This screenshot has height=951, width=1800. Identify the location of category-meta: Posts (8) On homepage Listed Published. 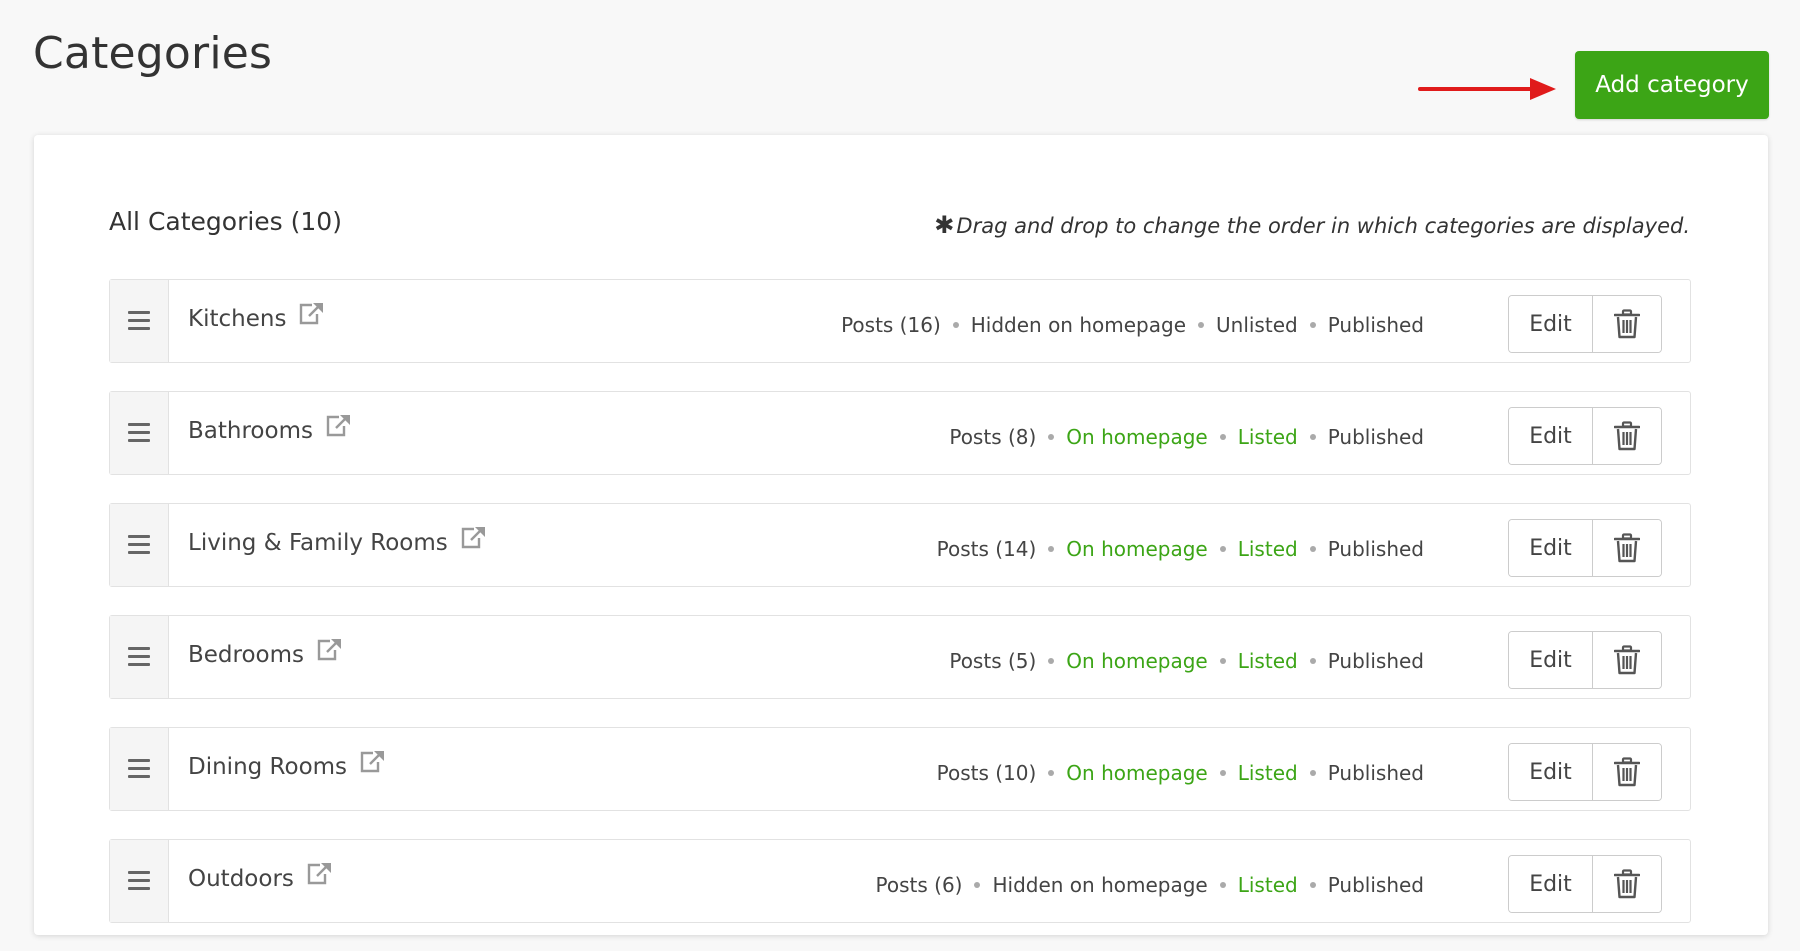
(1186, 437).